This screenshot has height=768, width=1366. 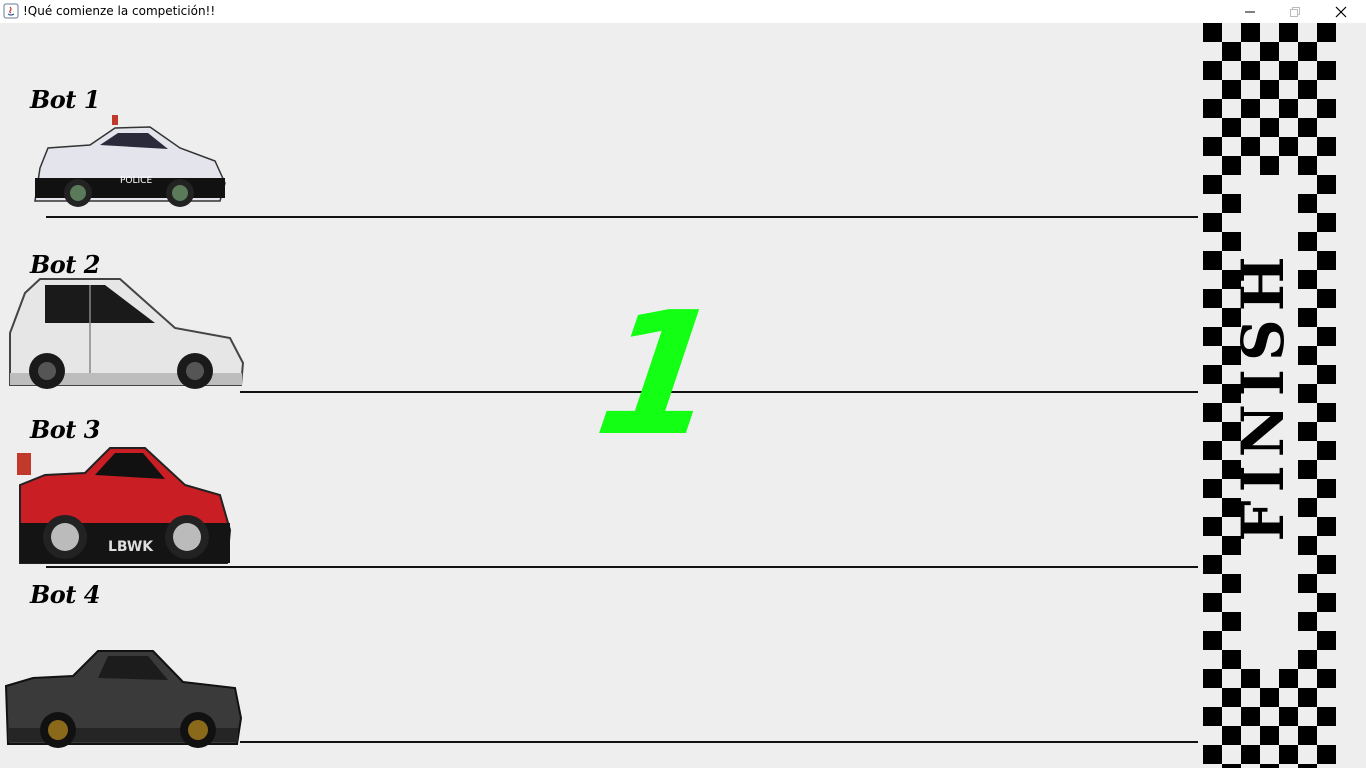 I want to click on minimize-icon, so click(x=1250, y=11).